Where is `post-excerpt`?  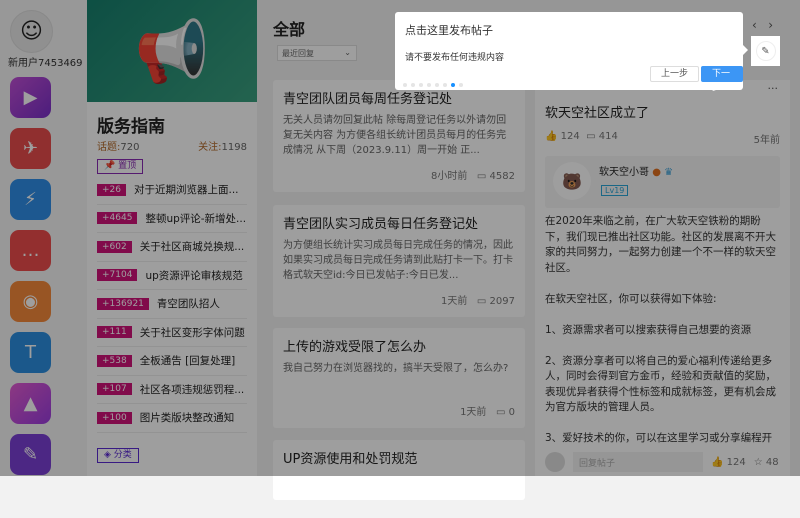 post-excerpt is located at coordinates (399, 495).